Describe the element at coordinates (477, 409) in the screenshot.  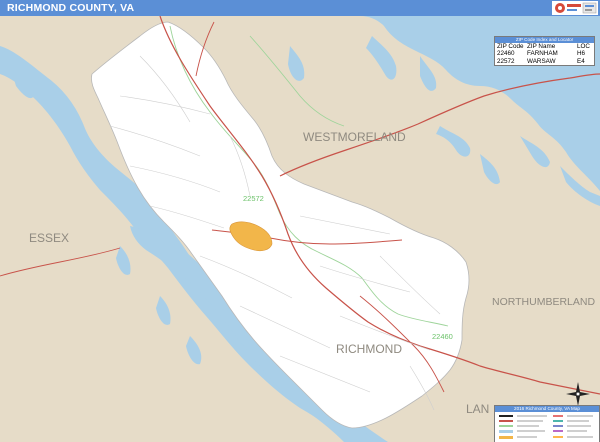
I see `lancaster-partial-label: LAN` at that location.